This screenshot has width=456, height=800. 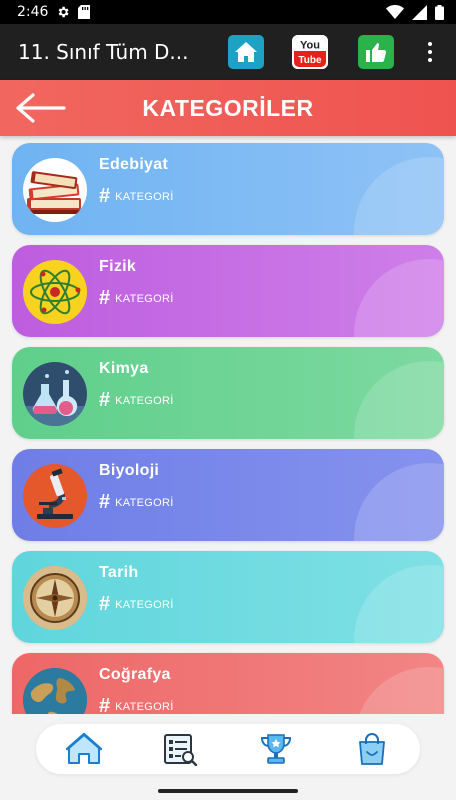 I want to click on category-name: Kimya, so click(x=124, y=368).